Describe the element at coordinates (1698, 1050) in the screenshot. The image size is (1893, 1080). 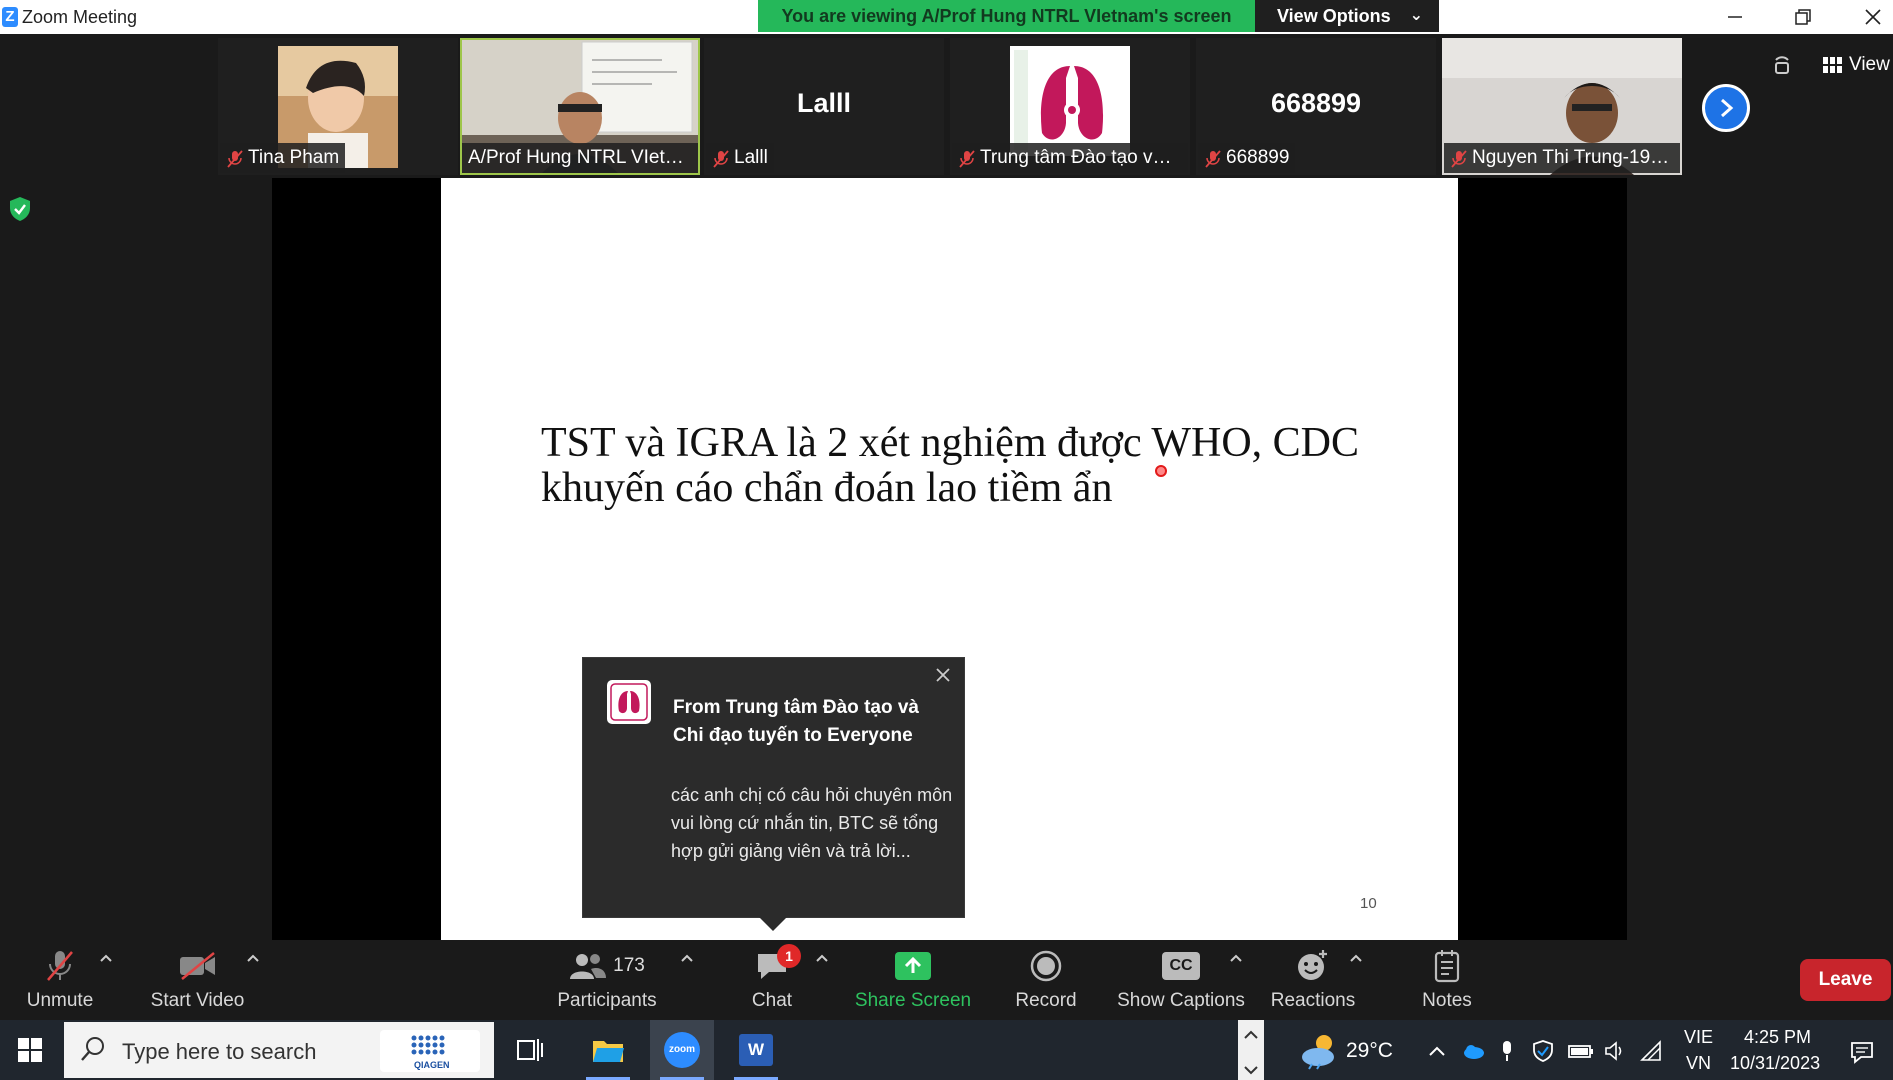
I see `language-indicator: VIE VN` at that location.